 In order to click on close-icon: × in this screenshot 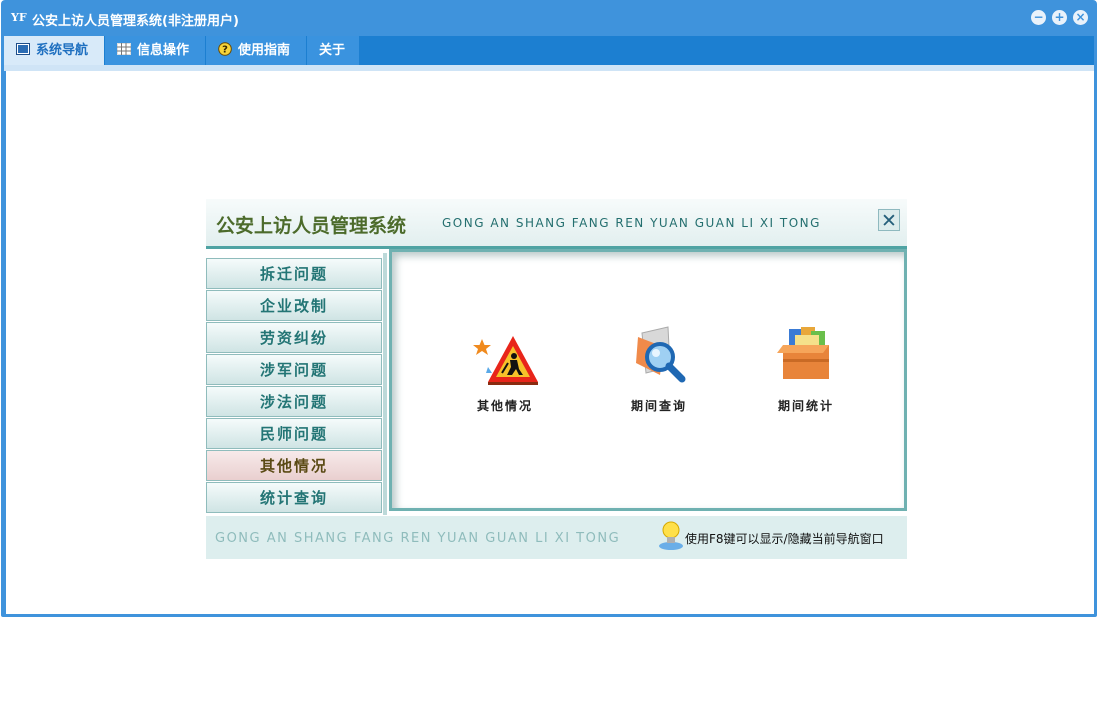, I will do `click(1080, 17)`.